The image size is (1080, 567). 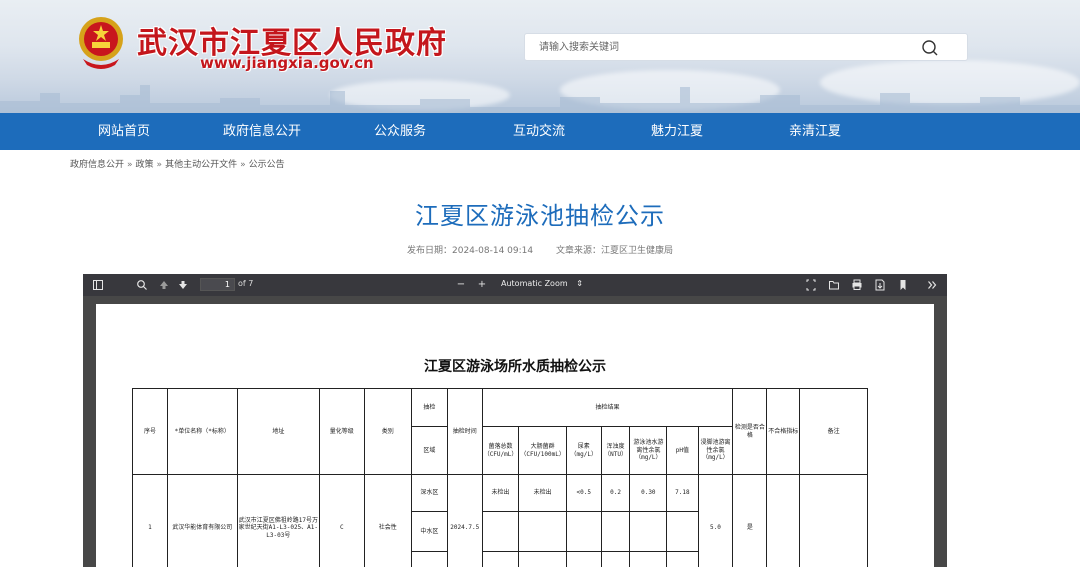 I want to click on breadcrumb: 政府信息公开» 政策» 其他主动公开文件» 公示公告, so click(x=177, y=163).